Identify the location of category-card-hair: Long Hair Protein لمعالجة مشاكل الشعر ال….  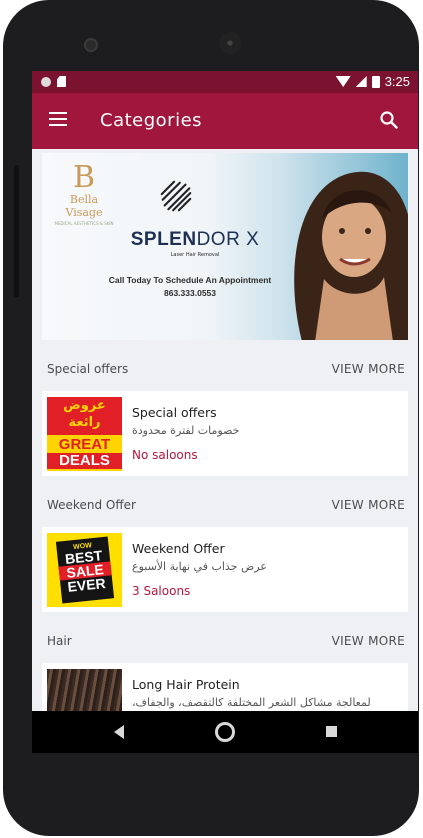
(225, 687).